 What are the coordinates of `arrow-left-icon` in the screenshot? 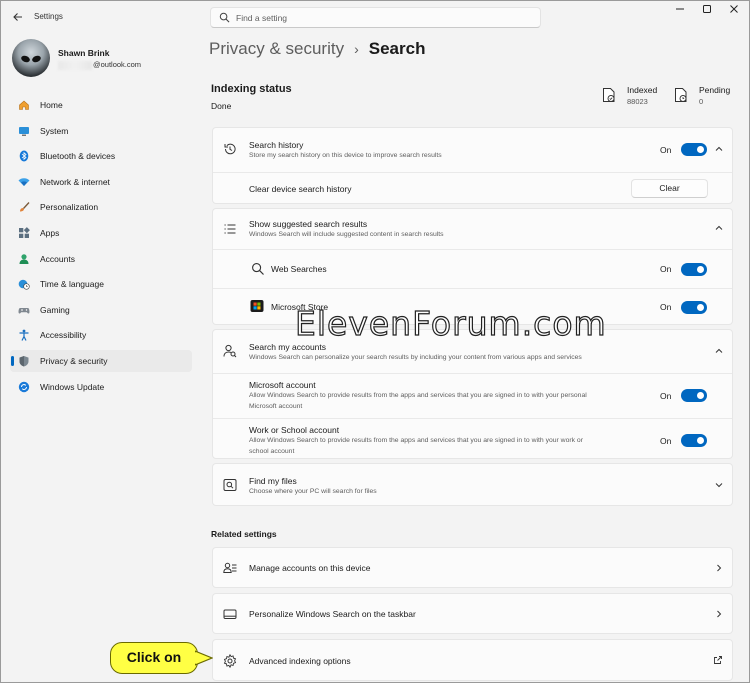 It's located at (17, 17).